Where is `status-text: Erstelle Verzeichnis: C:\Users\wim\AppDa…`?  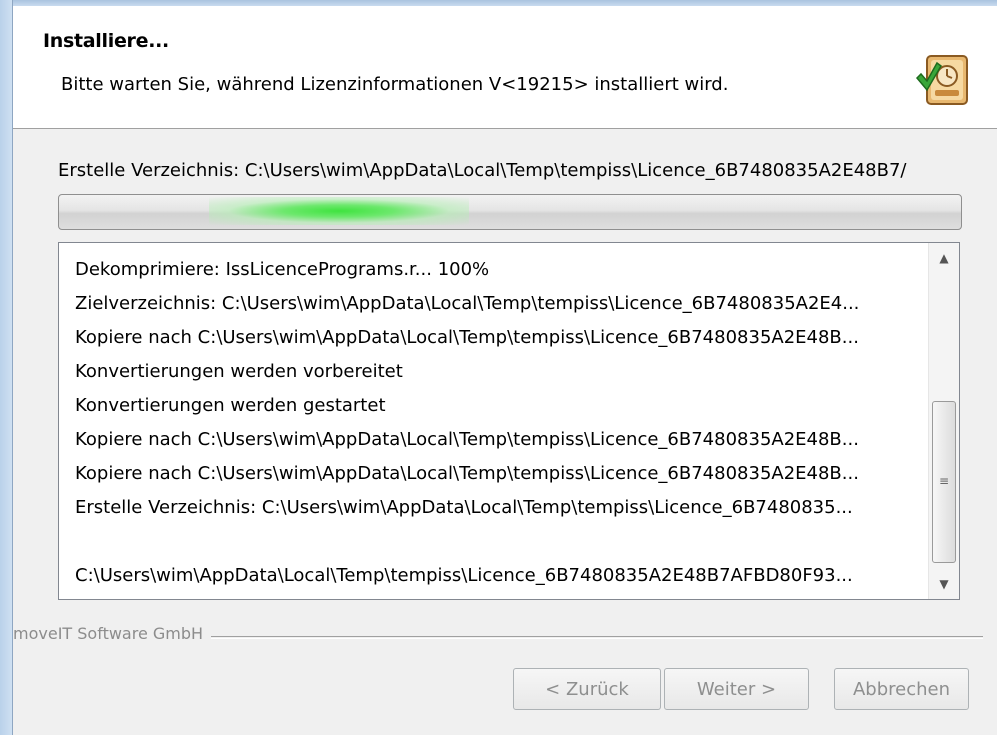 status-text: Erstelle Verzeichnis: C:\Users\wim\AppDa… is located at coordinates (482, 170).